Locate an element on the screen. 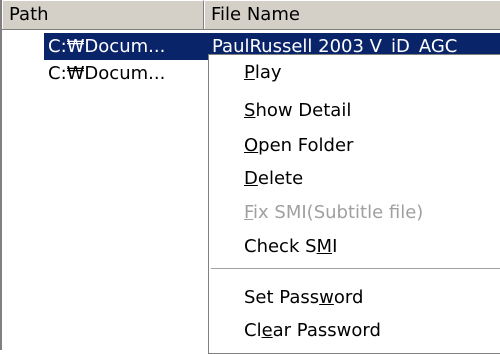 The width and height of the screenshot is (500, 354). menu-item-fix-smi-access-key: F is located at coordinates (249, 212).